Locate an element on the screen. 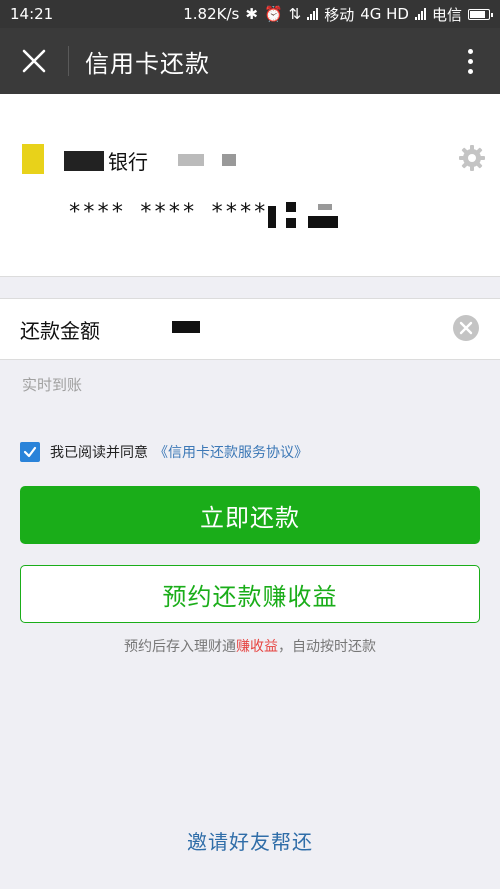 Image resolution: width=500 pixels, height=889 pixels. network-speed: 1.82K/s is located at coordinates (211, 14).